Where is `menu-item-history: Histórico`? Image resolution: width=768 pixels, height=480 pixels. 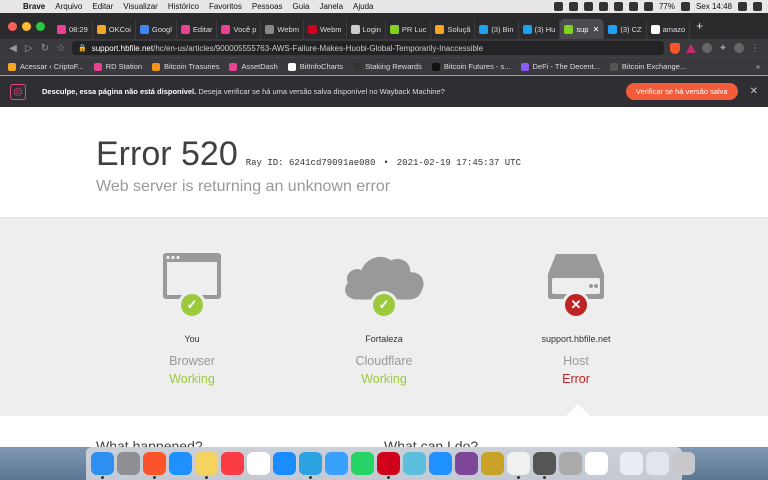
menu-item-history: Histórico is located at coordinates (183, 6).